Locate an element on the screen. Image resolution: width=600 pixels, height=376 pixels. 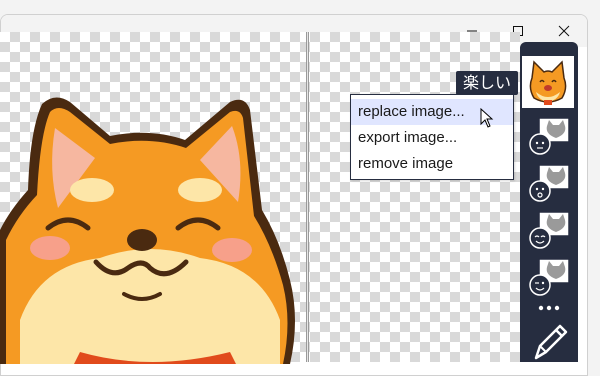
thumbnail-selected is located at coordinates (548, 82).